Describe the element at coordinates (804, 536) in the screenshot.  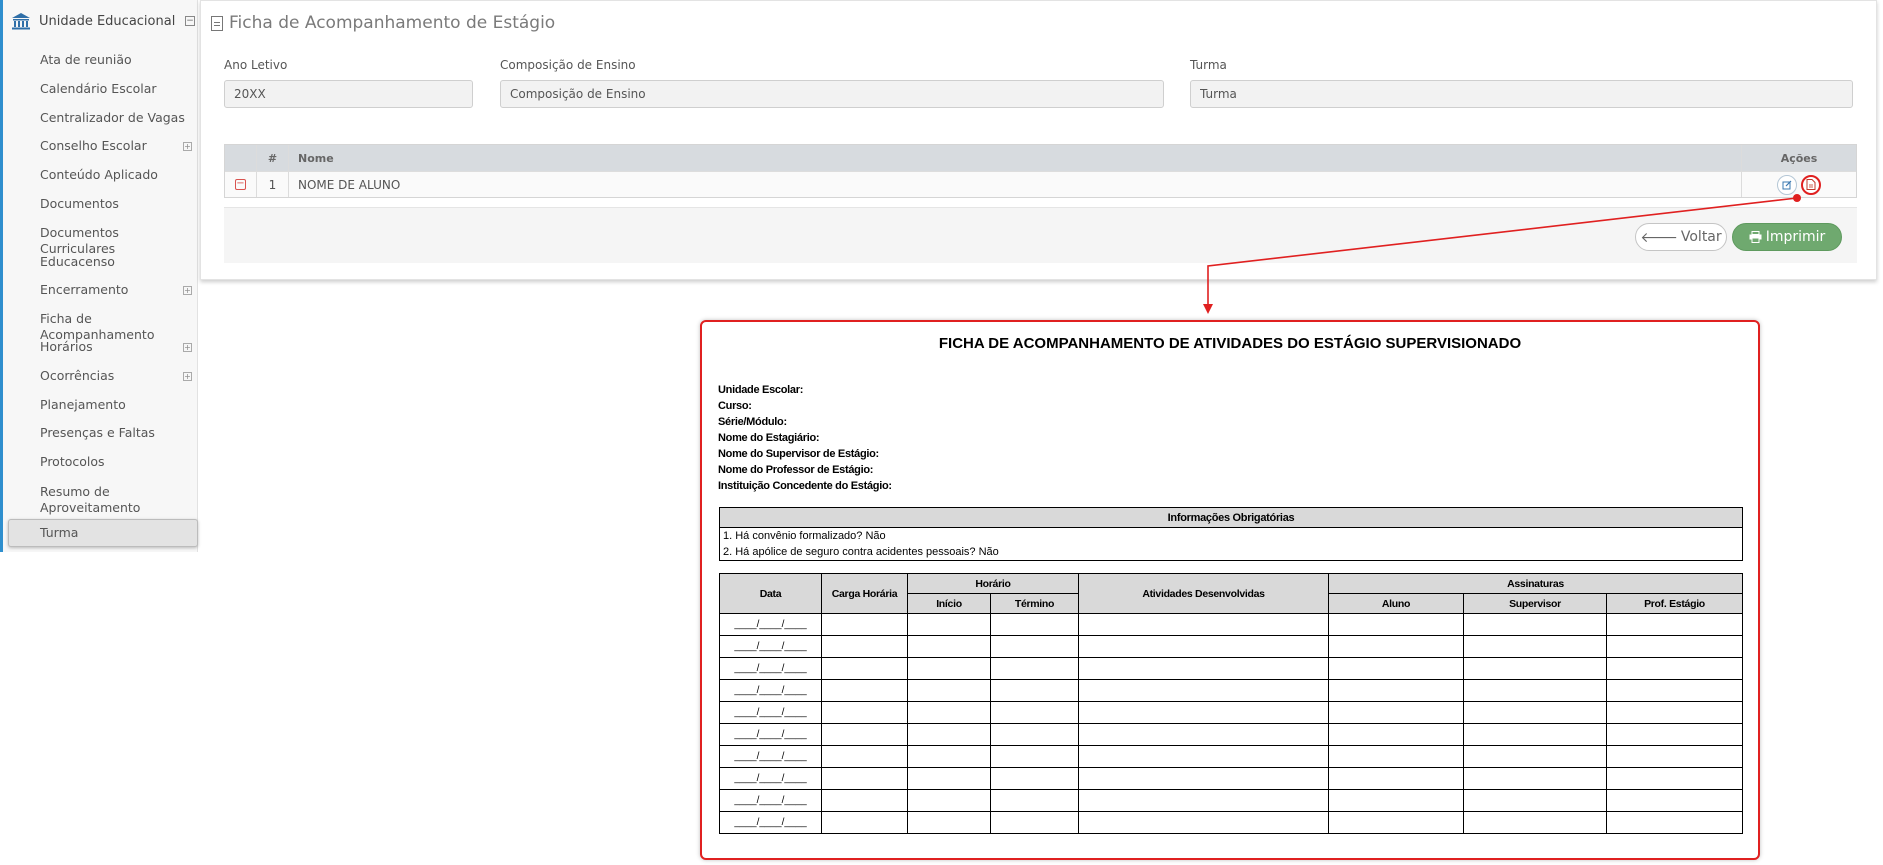
I see `info-line: 1. Há convênio formalizado? Não` at that location.